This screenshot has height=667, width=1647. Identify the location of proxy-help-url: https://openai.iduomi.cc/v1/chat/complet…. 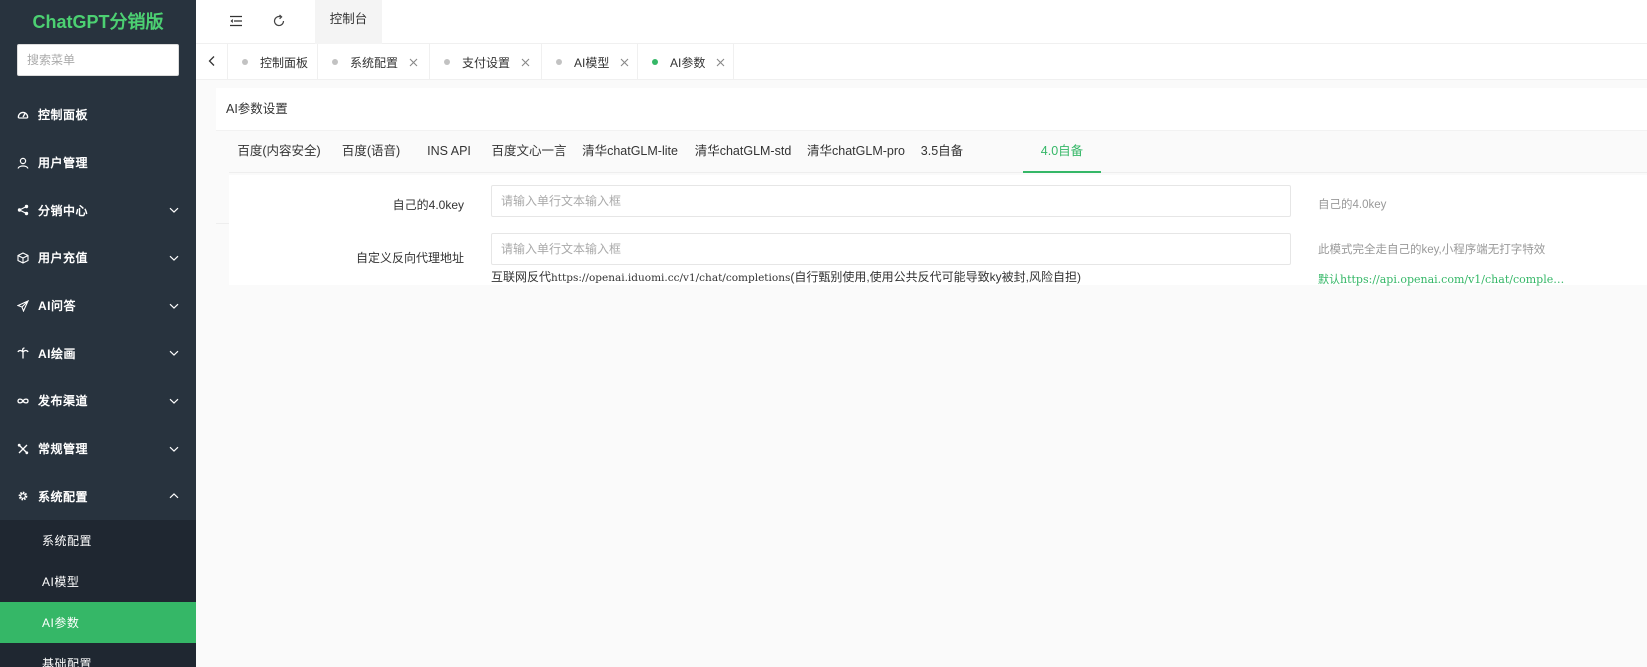
(671, 278).